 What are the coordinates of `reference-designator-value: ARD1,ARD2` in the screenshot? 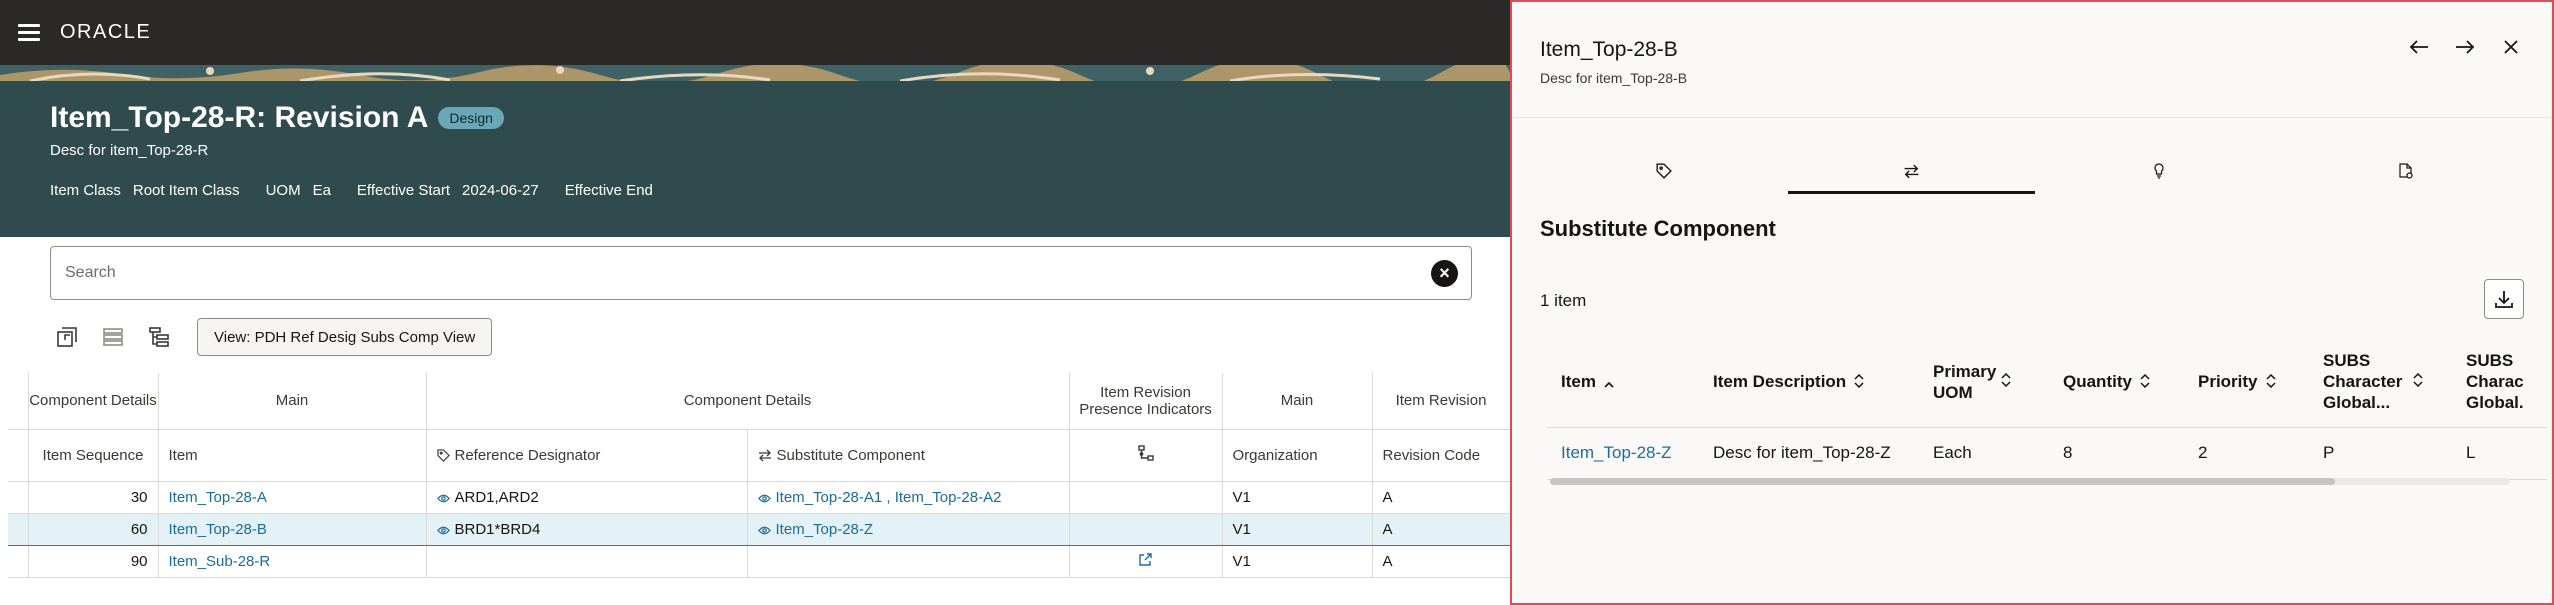 It's located at (496, 497).